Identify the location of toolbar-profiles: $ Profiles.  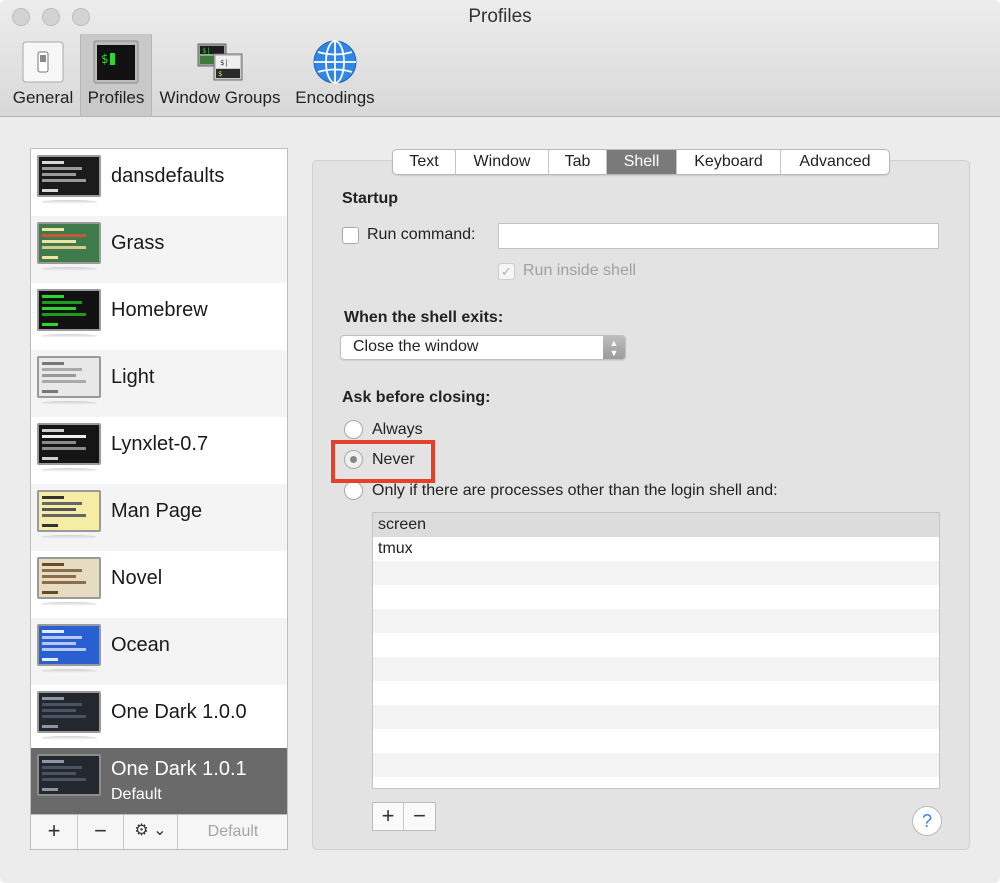
(116, 75).